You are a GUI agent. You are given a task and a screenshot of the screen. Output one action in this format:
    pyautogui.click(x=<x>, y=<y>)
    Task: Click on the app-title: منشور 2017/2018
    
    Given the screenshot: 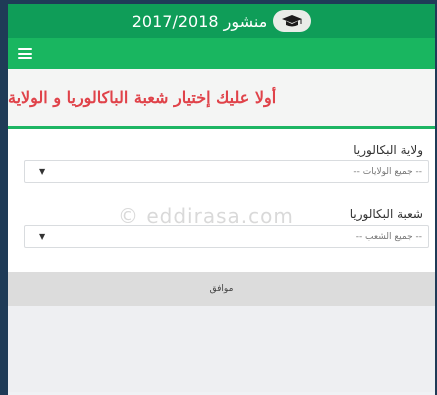 What is the action you would take?
    pyautogui.click(x=199, y=21)
    